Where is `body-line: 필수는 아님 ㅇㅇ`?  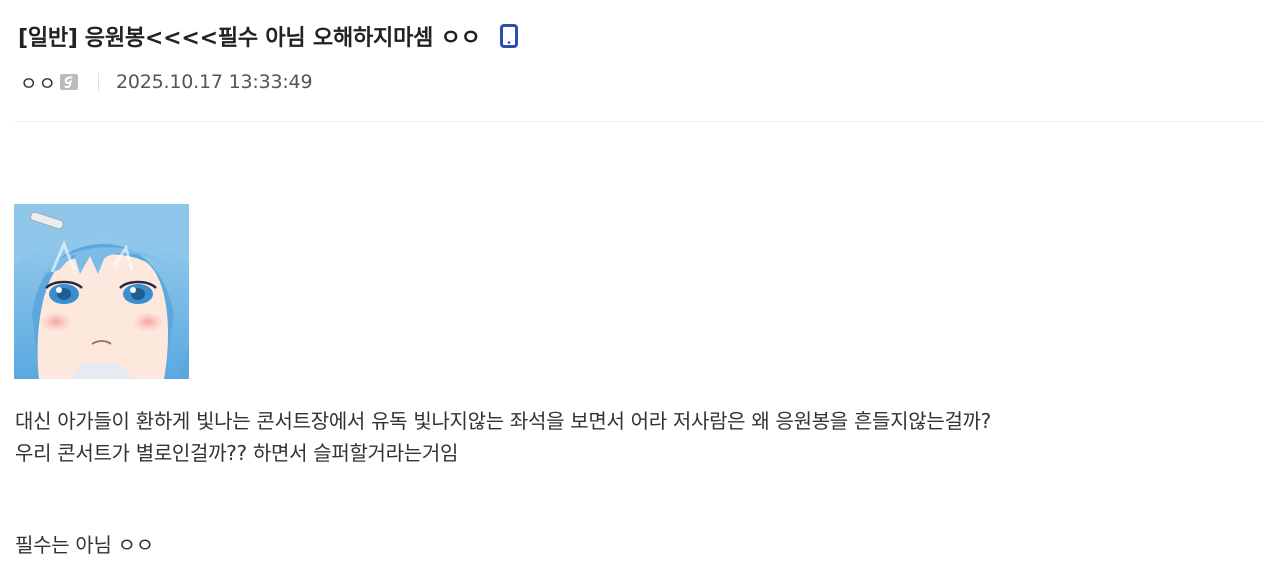 body-line: 필수는 아님 ㅇㅇ is located at coordinates (84, 545).